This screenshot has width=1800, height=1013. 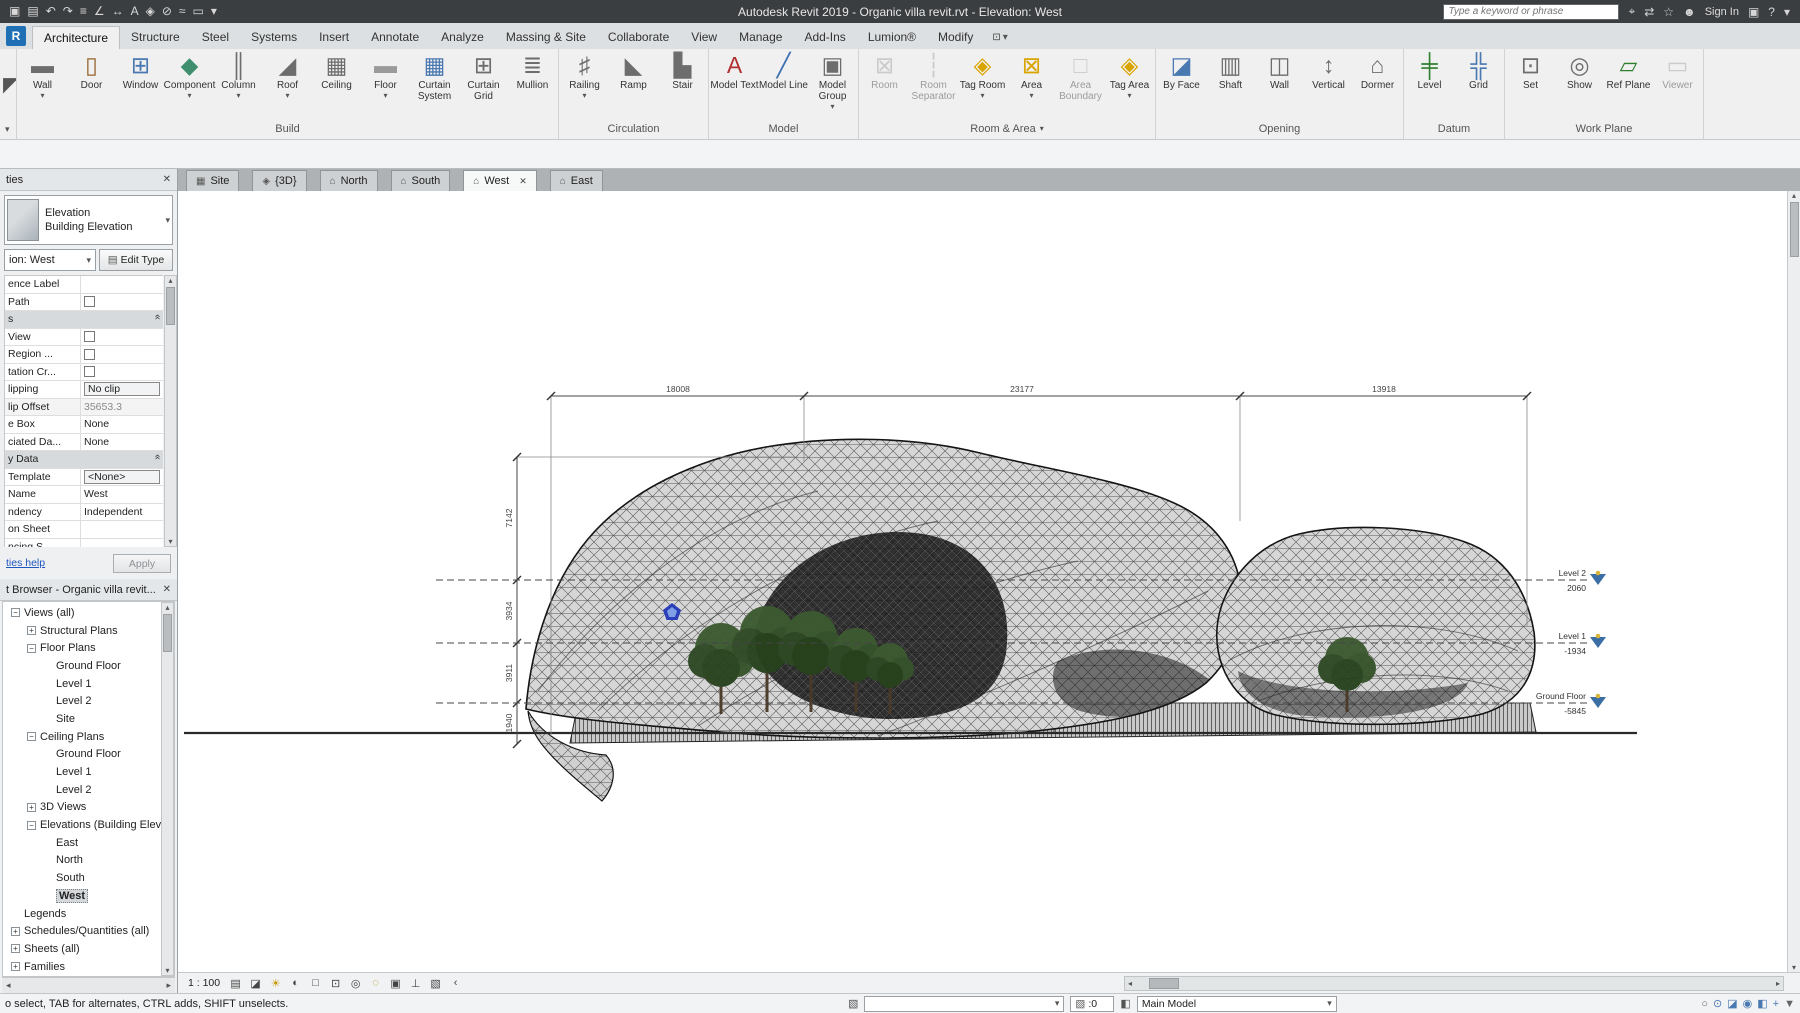 I want to click on ribbon-tab-steel: Steel, so click(x=215, y=37).